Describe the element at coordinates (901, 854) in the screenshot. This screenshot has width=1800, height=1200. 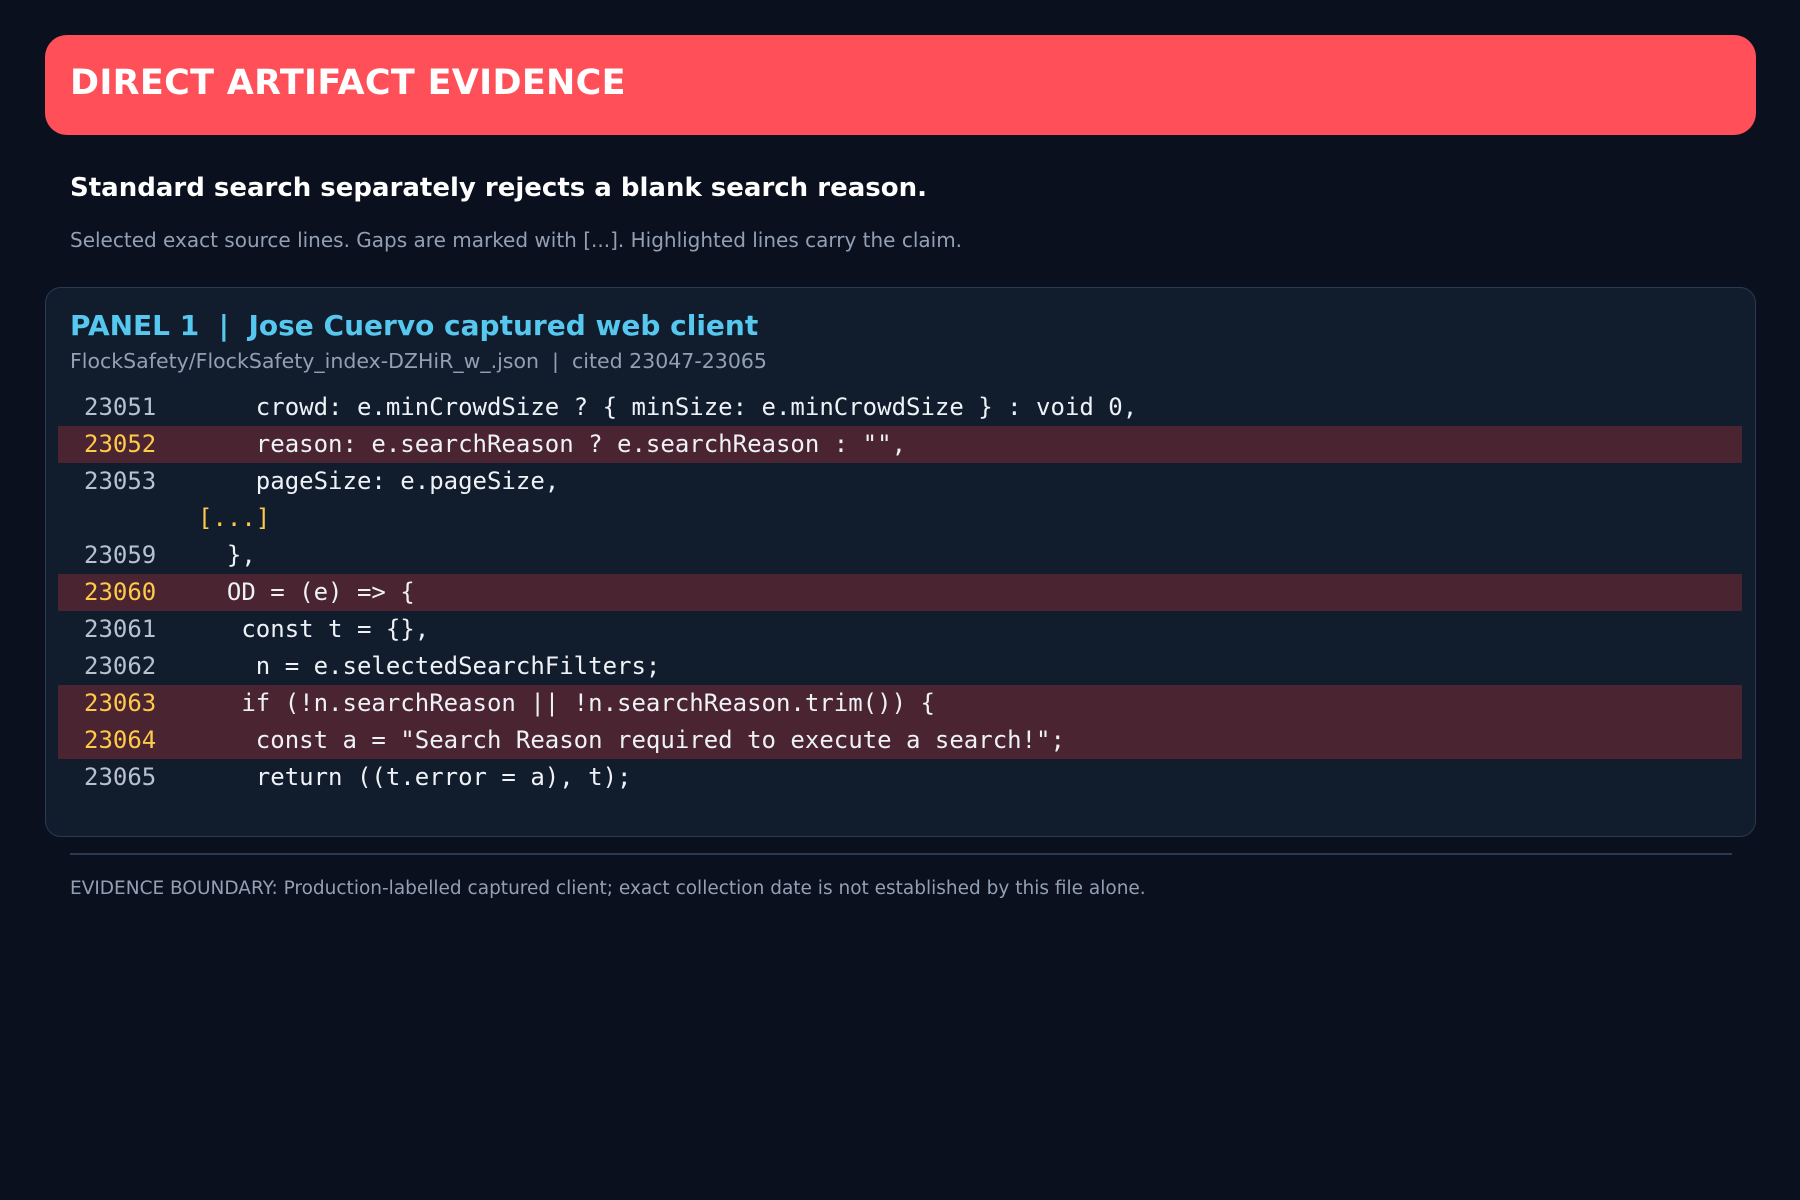
I see `divider` at that location.